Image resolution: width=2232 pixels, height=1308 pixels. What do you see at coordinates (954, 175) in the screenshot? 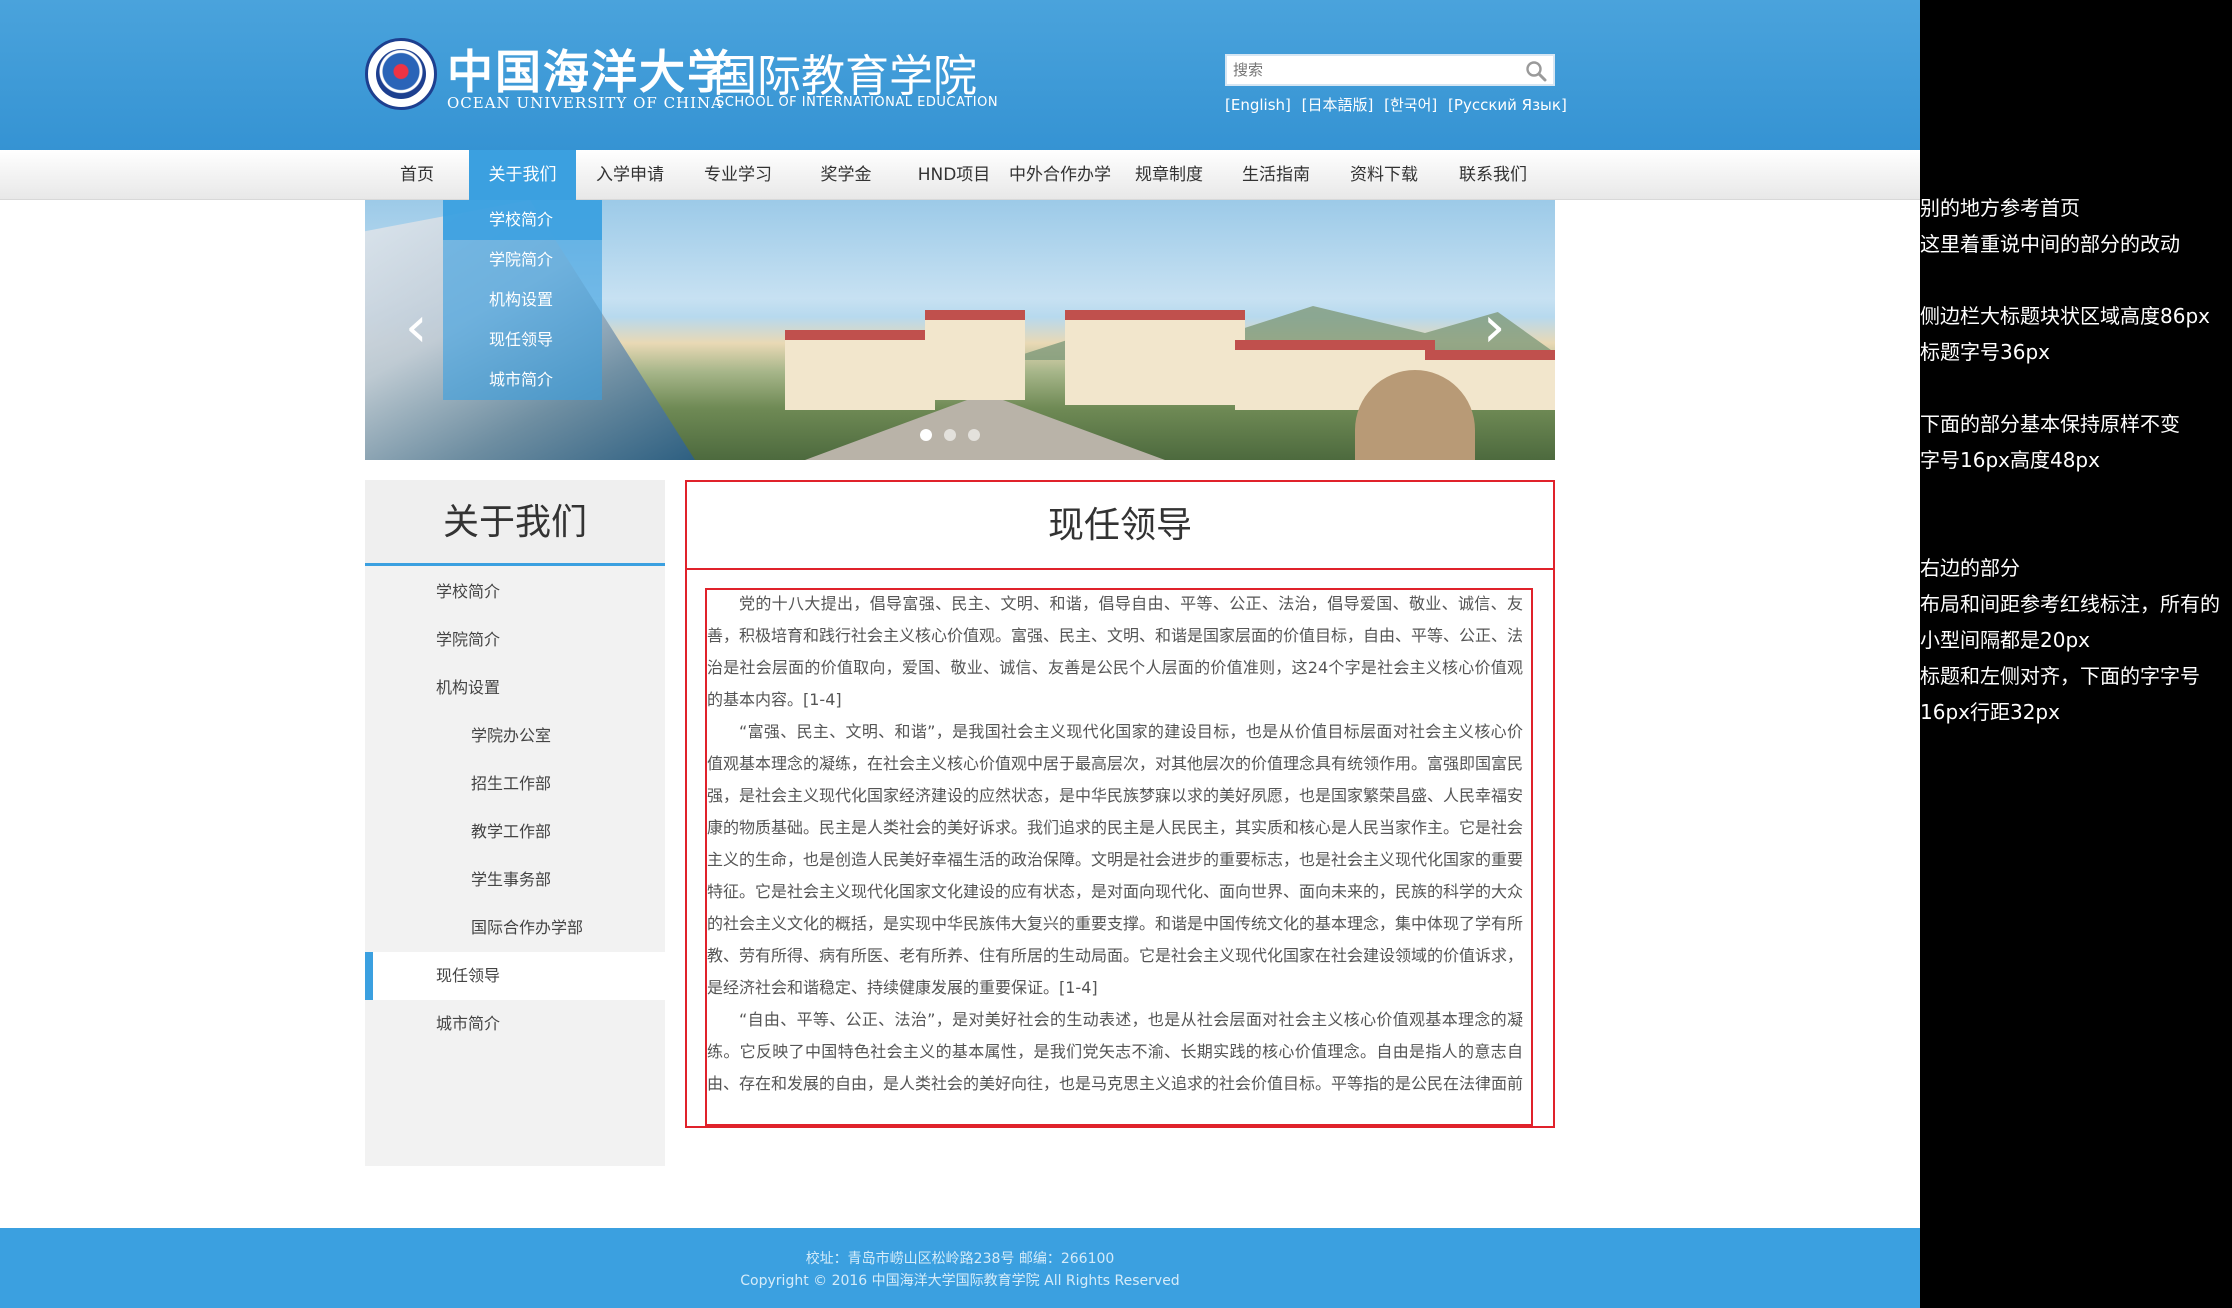
I see `nav-item-hnd: HND项目` at bounding box center [954, 175].